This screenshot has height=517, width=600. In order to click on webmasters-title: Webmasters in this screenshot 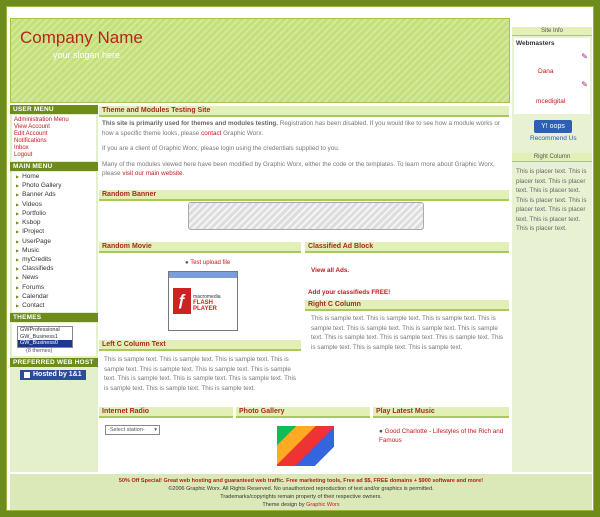, I will do `click(535, 43)`.